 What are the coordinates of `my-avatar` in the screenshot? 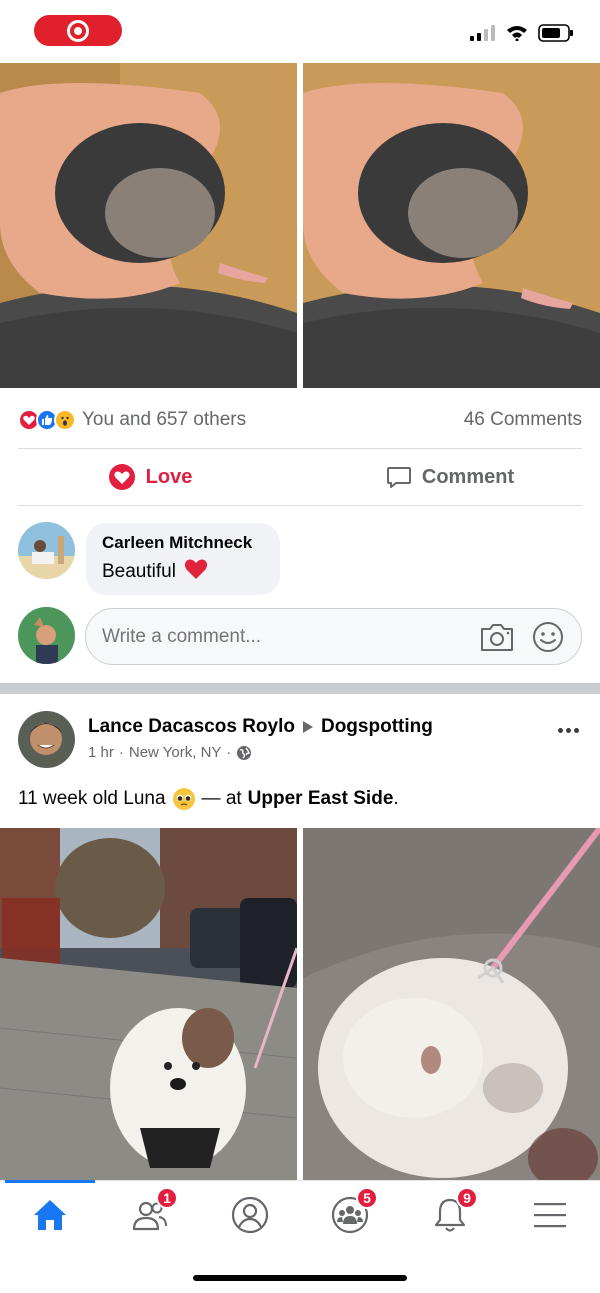 It's located at (46, 635).